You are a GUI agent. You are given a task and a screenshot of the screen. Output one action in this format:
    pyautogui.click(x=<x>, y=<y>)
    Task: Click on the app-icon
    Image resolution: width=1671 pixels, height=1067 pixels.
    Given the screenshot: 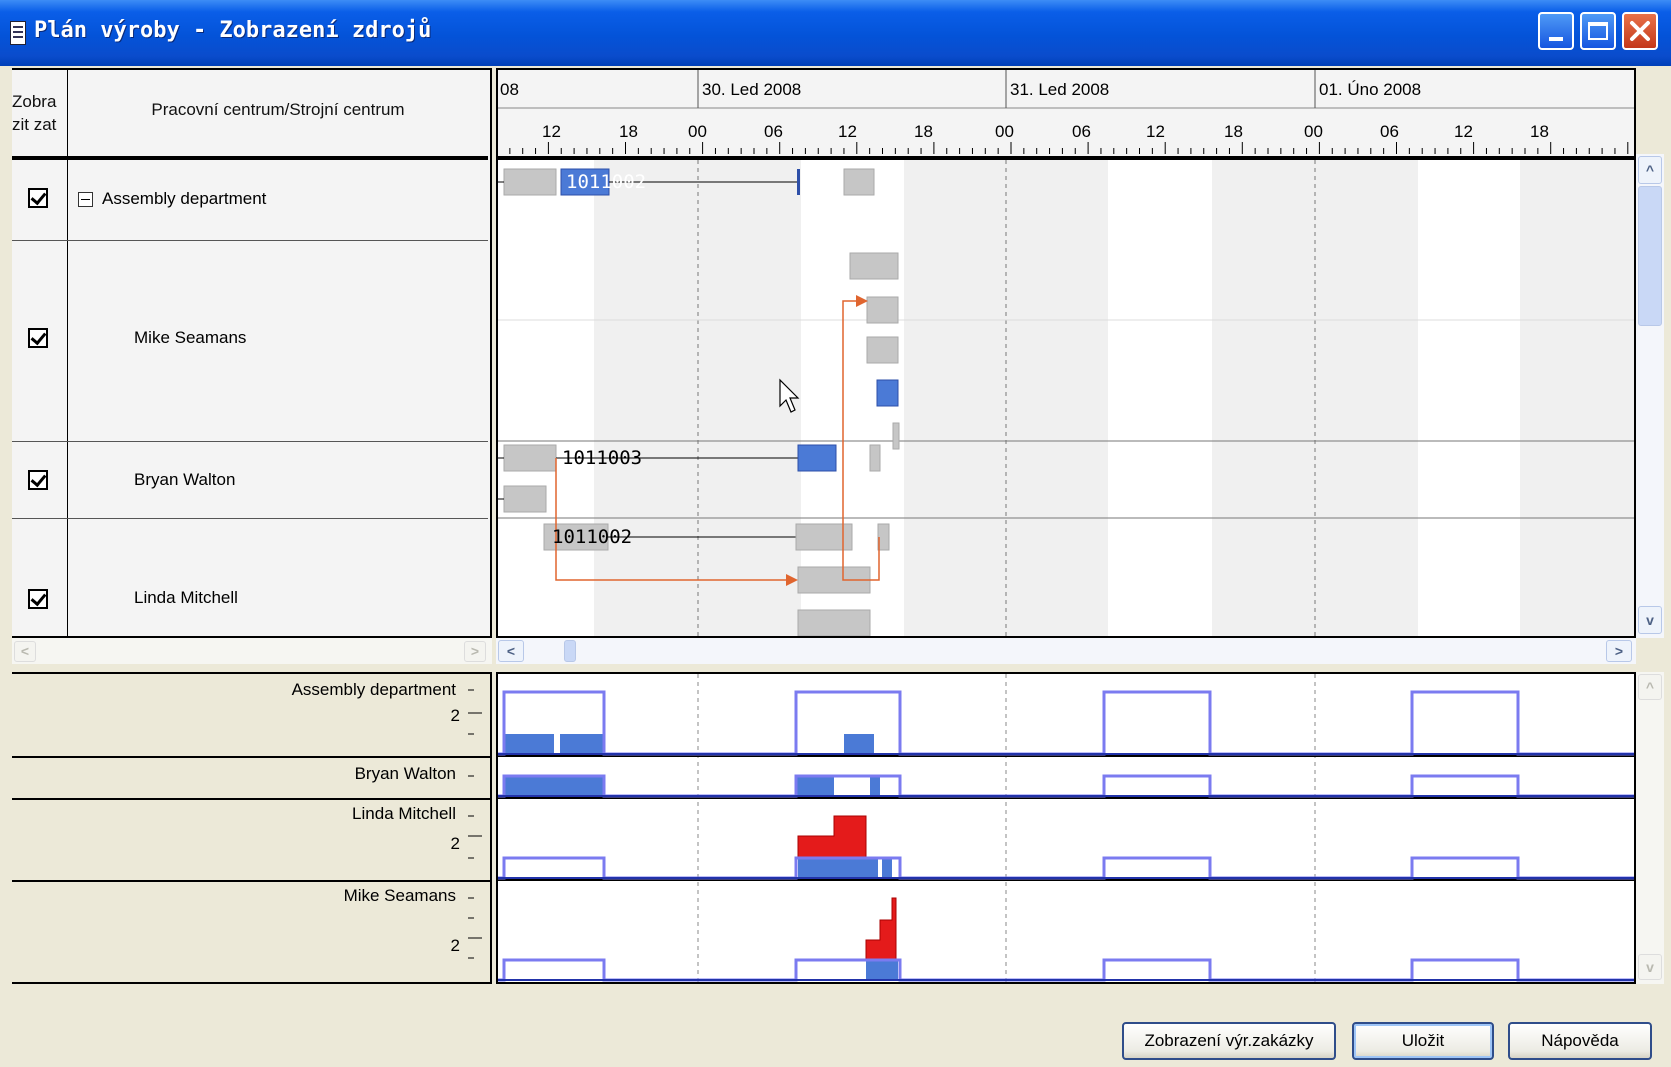 What is the action you would take?
    pyautogui.click(x=18, y=33)
    